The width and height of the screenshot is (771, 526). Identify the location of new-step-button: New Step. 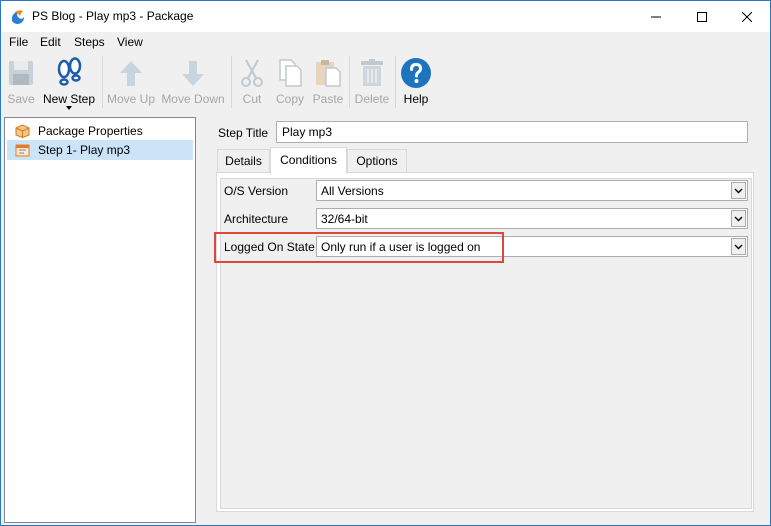
(69, 82).